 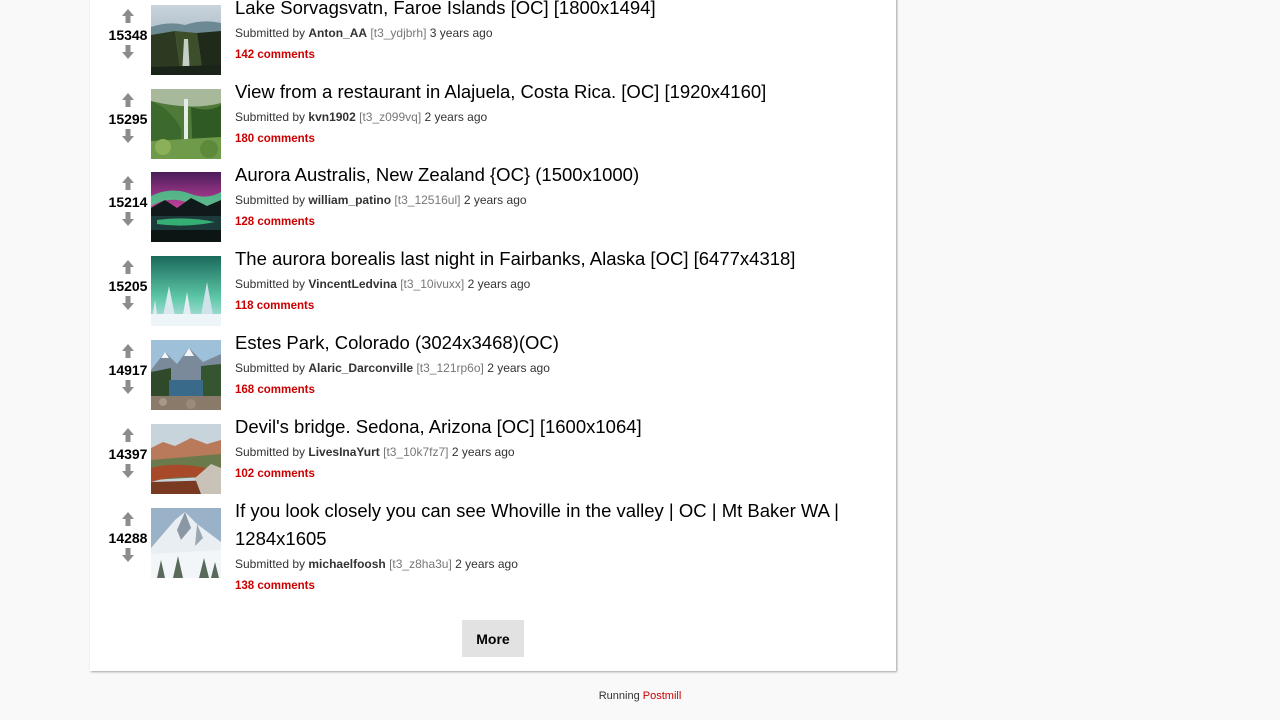 What do you see at coordinates (493, 638) in the screenshot?
I see `more-button: More` at bounding box center [493, 638].